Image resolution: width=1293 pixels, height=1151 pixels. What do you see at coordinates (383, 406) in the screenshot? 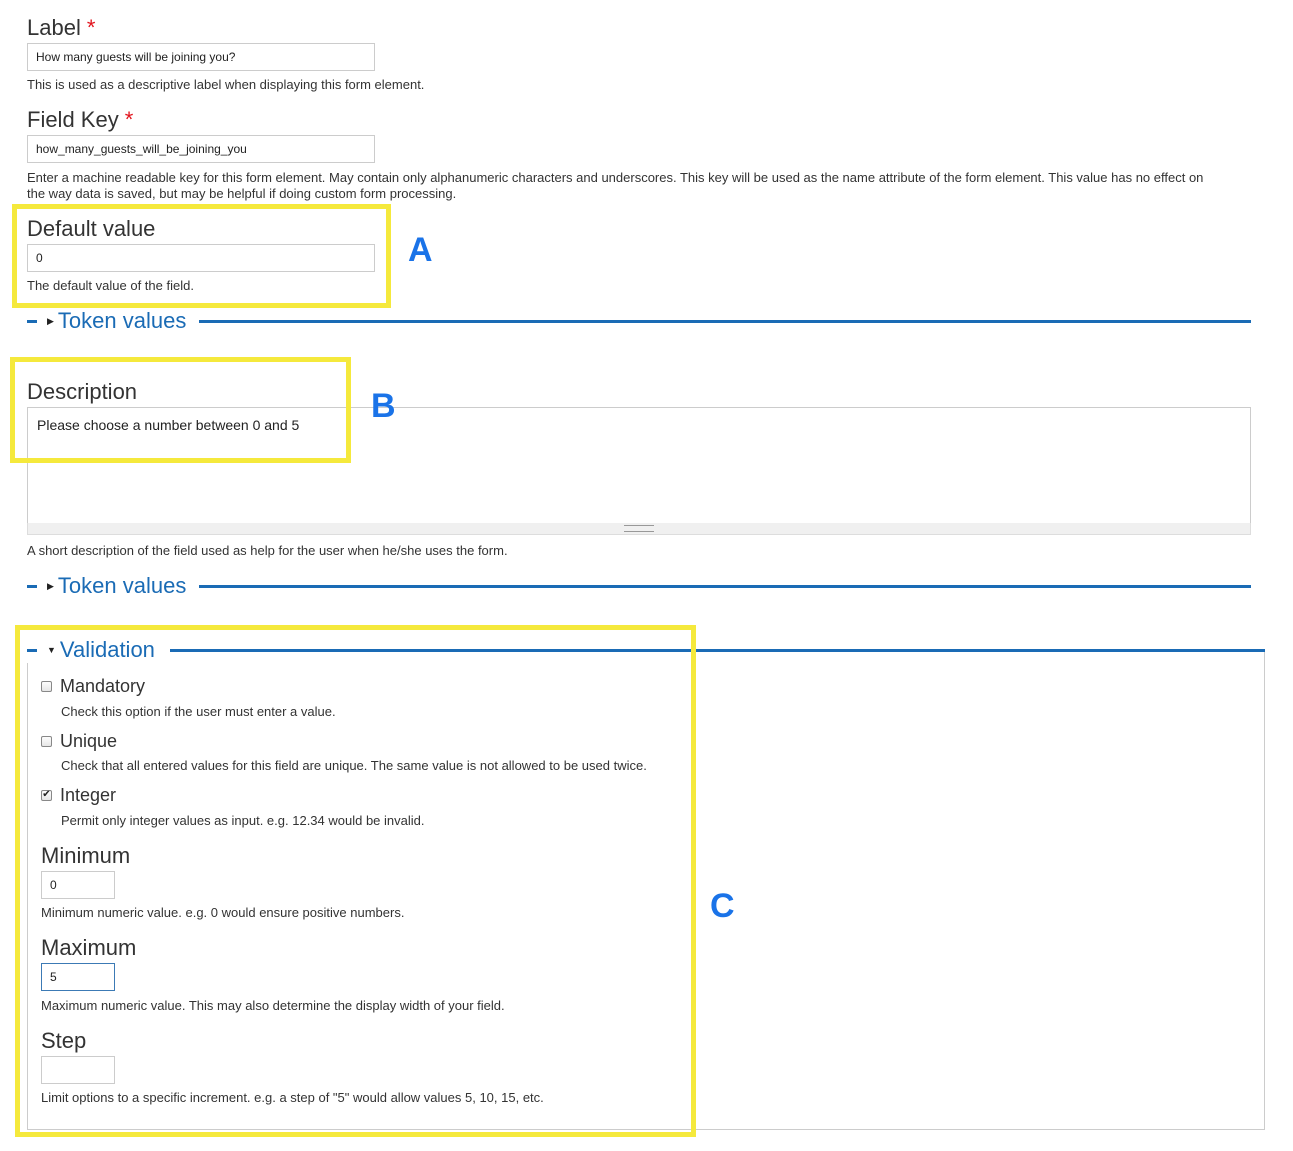
I see `annotation-label-b: B` at bounding box center [383, 406].